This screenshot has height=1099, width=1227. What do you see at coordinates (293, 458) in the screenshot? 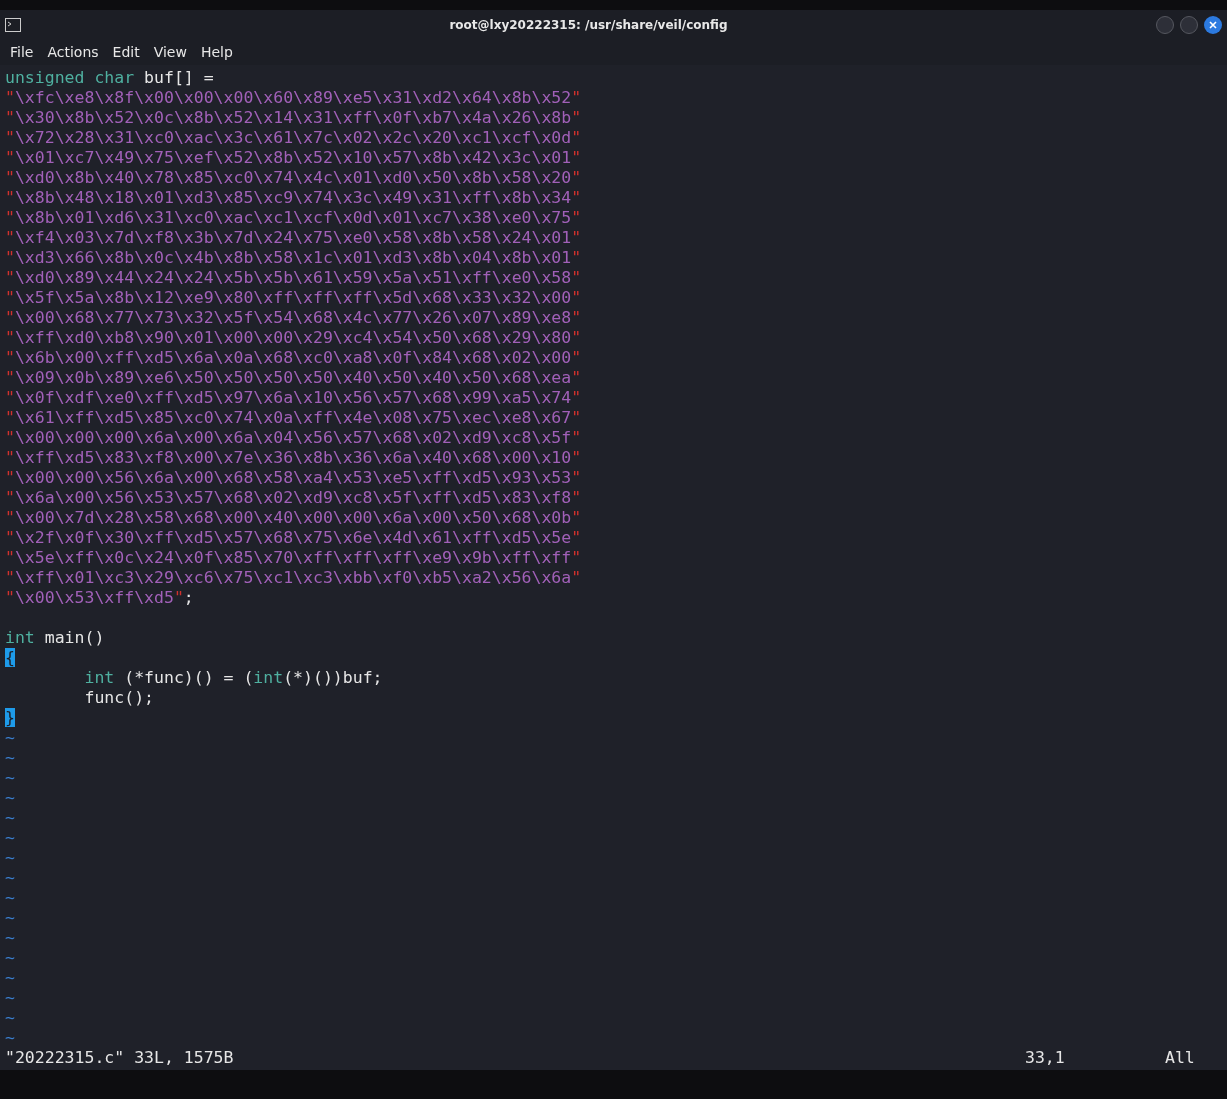
I see `code-line: "\xff\xd5\x83\xf8\x00\x7e\x36\x8b\x36\x6a\x40\x68\x00\x10"` at bounding box center [293, 458].